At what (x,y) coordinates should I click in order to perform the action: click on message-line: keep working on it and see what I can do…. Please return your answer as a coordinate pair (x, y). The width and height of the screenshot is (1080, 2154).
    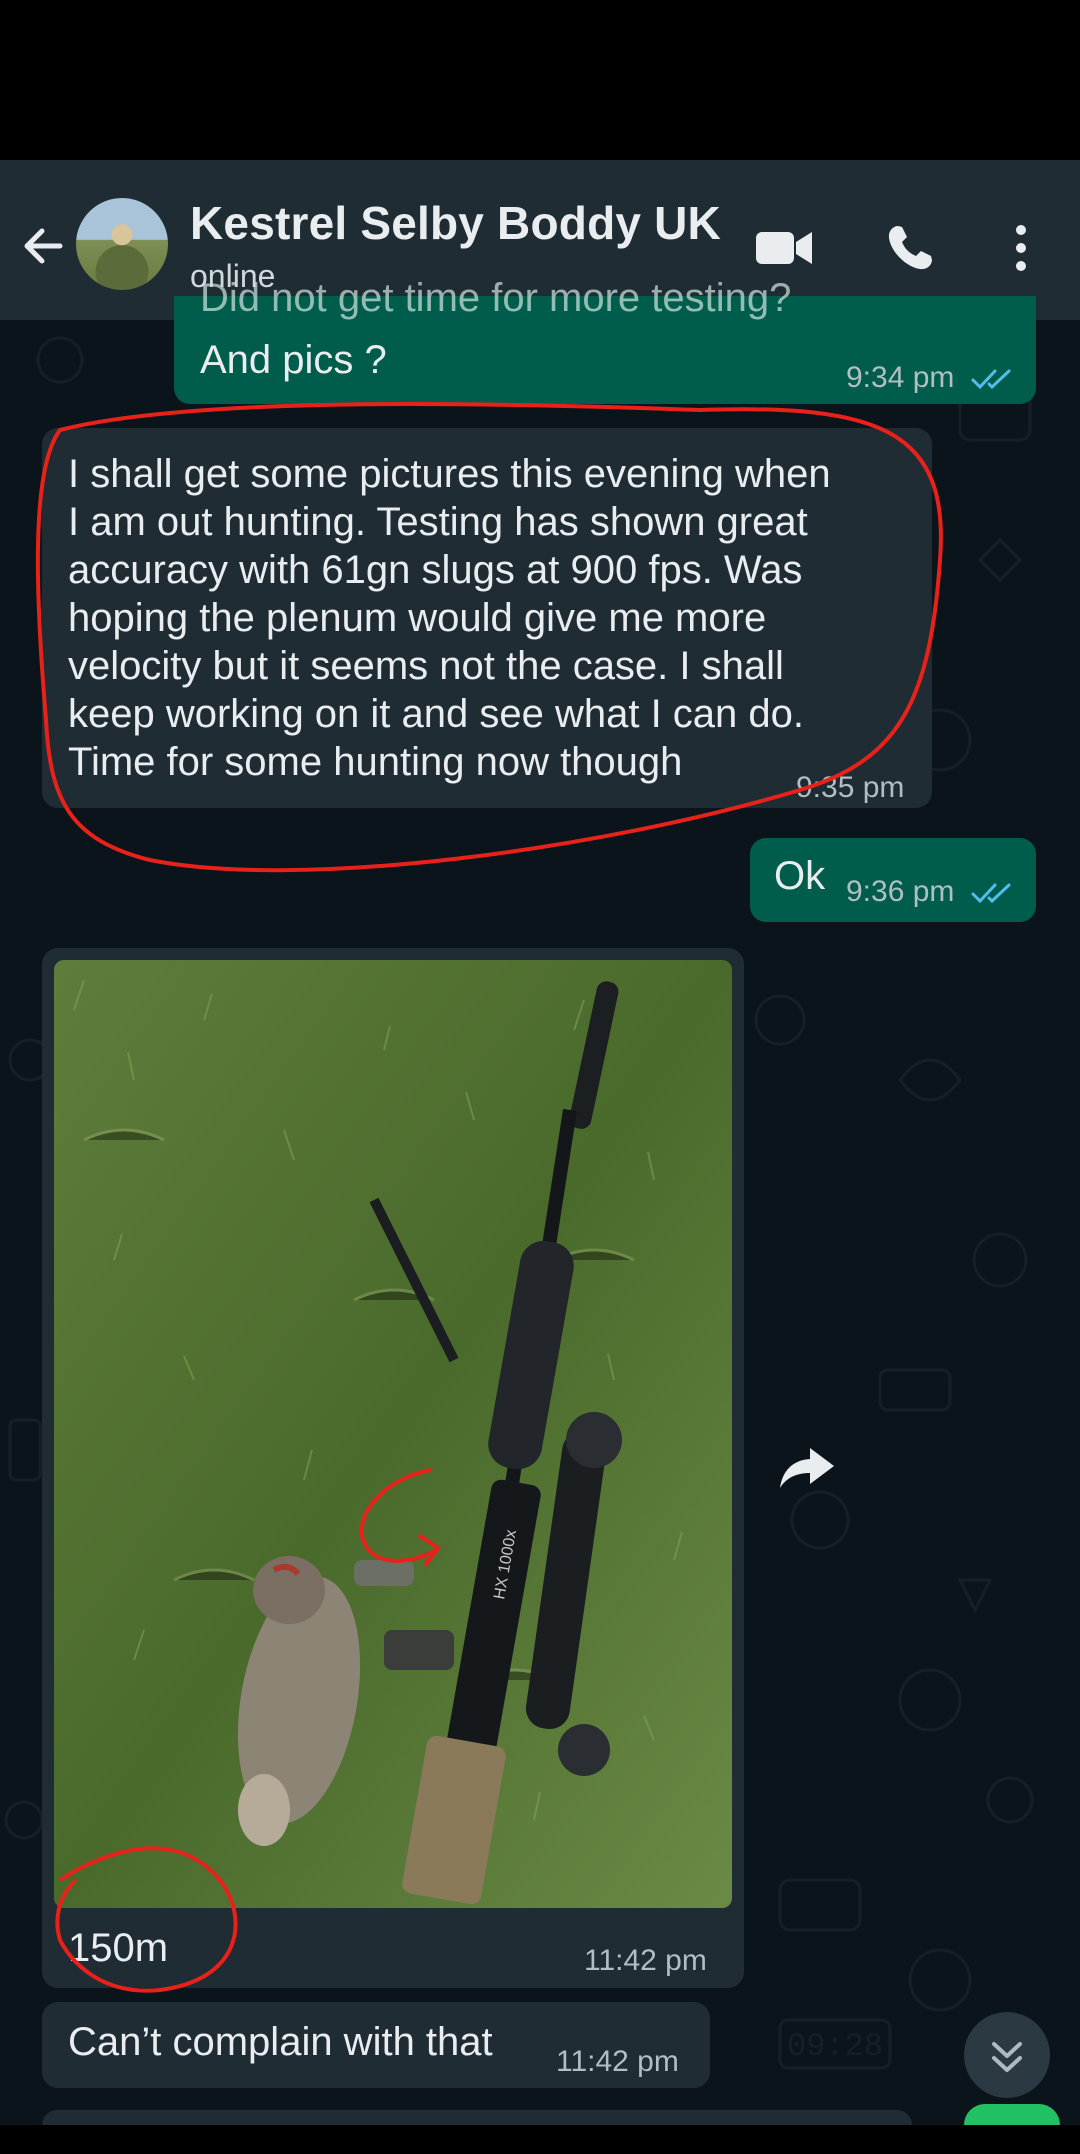
    Looking at the image, I should click on (436, 714).